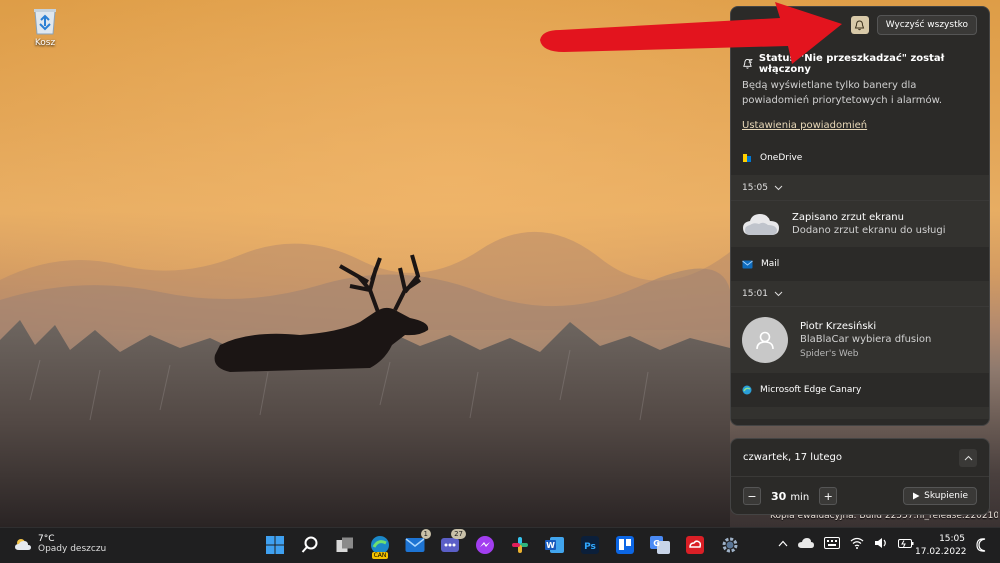 This screenshot has width=1000, height=563. I want to click on onedrive-app-icon, so click(747, 158).